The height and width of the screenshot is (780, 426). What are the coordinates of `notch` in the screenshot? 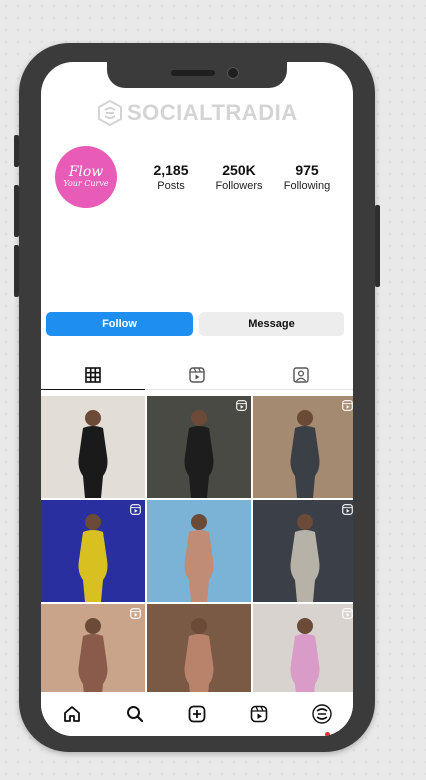 It's located at (197, 75).